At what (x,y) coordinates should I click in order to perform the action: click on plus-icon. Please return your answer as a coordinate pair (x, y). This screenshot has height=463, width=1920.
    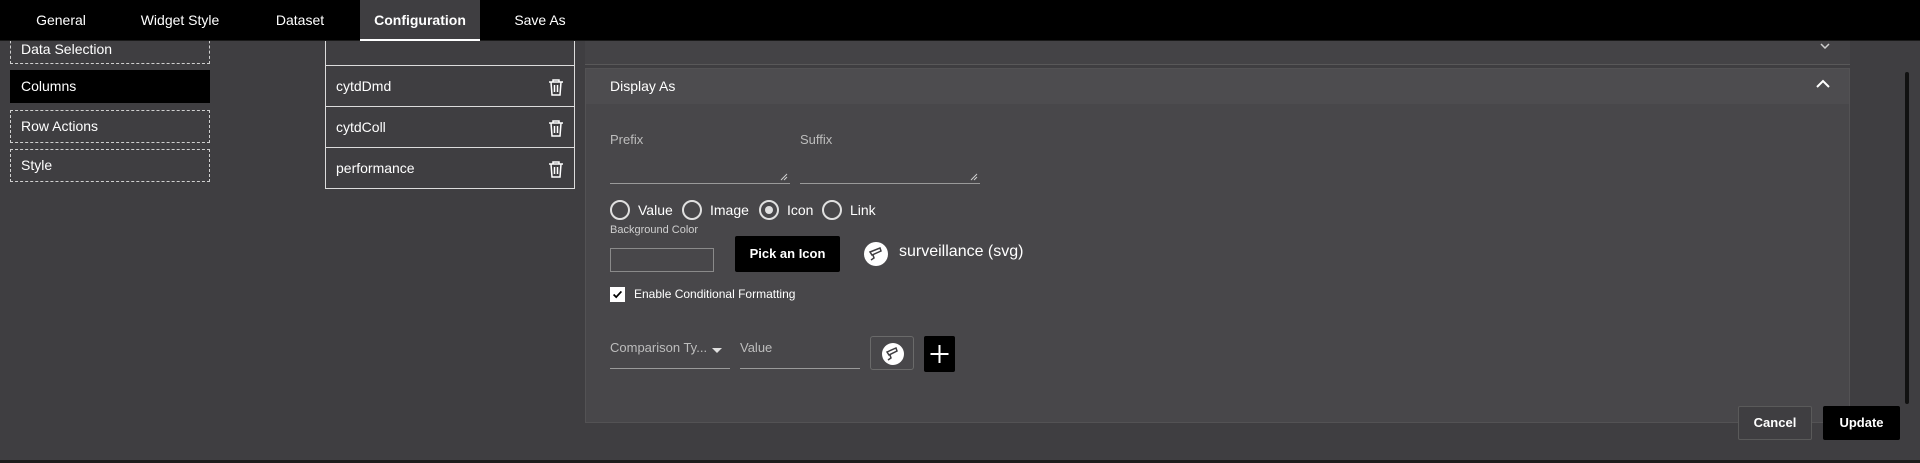
    Looking at the image, I should click on (939, 354).